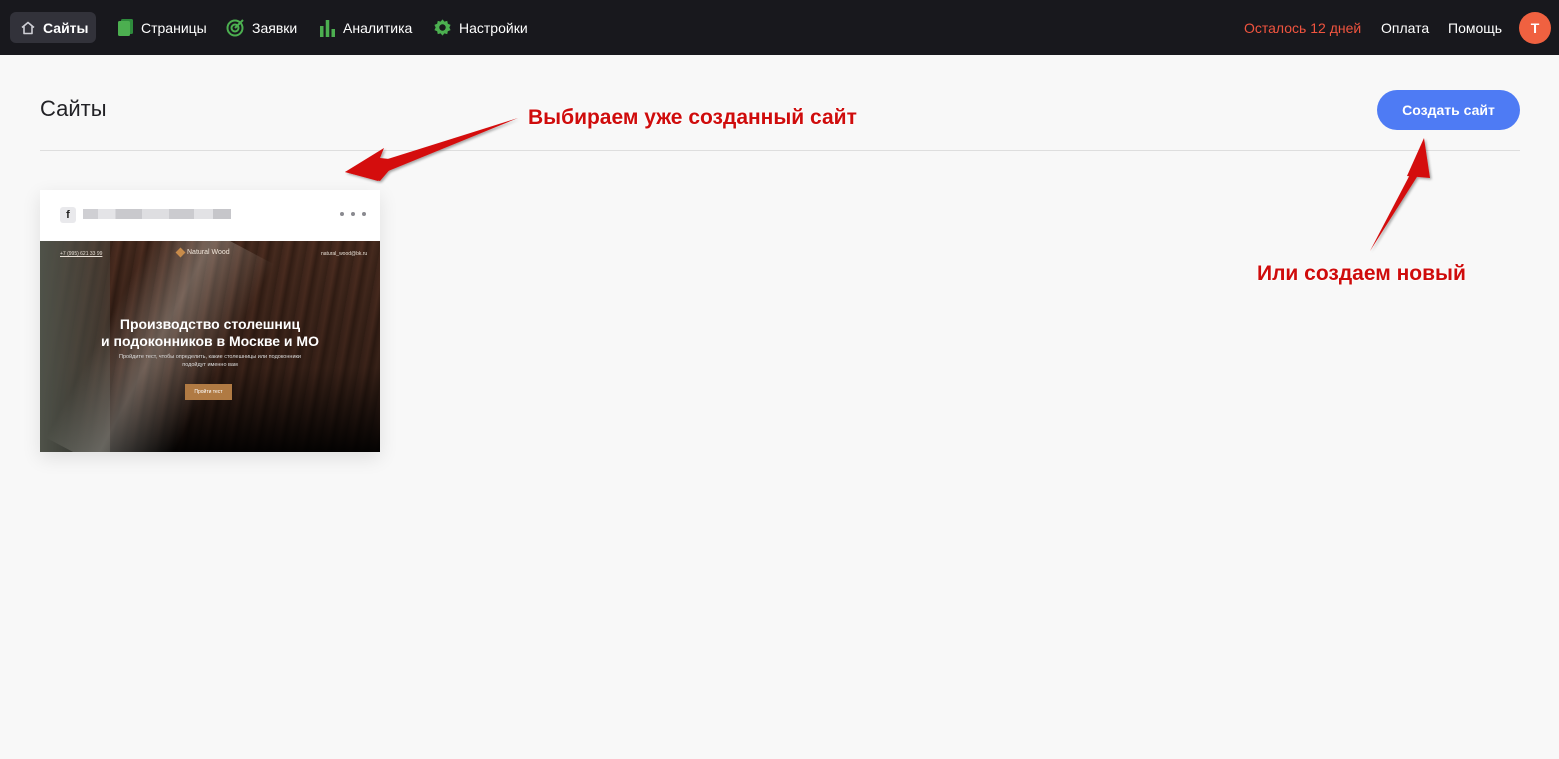 Image resolution: width=1559 pixels, height=759 pixels. I want to click on preview-cta-button: Пройти тест, so click(208, 392).